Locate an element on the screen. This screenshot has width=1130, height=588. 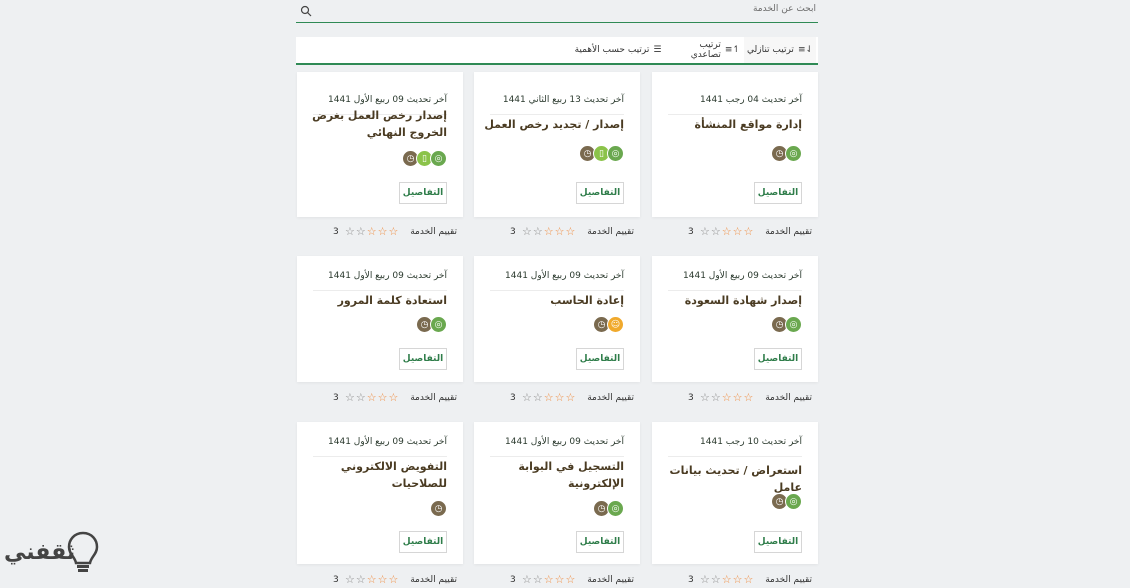
site-logo: ثقفني is located at coordinates (52, 553).